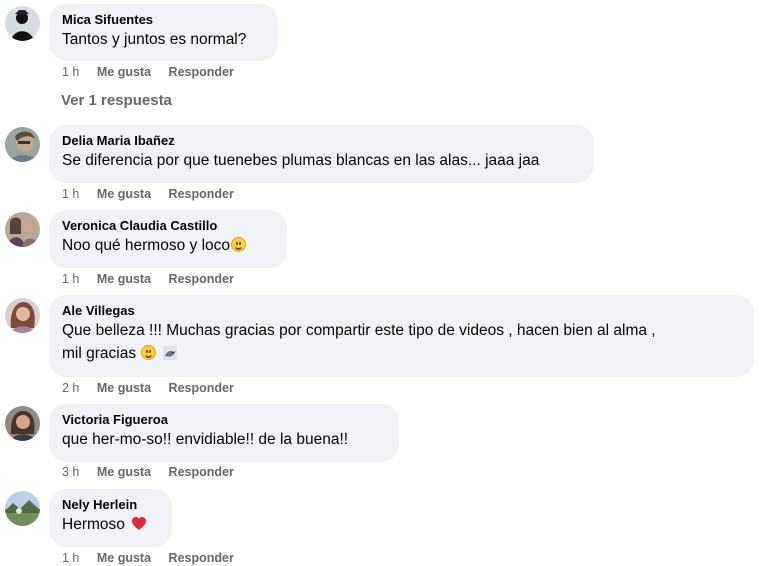  Describe the element at coordinates (70, 472) in the screenshot. I see `comment-time: 3 h` at that location.